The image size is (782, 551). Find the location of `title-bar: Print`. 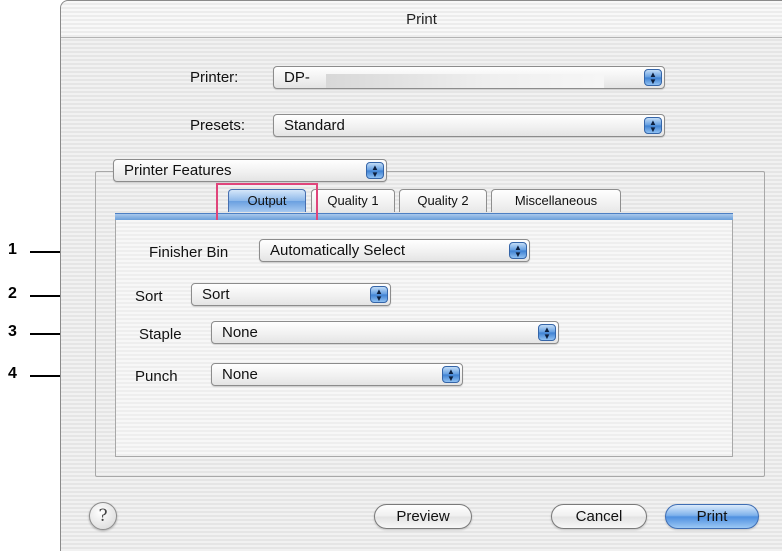

title-bar: Print is located at coordinates (421, 19).